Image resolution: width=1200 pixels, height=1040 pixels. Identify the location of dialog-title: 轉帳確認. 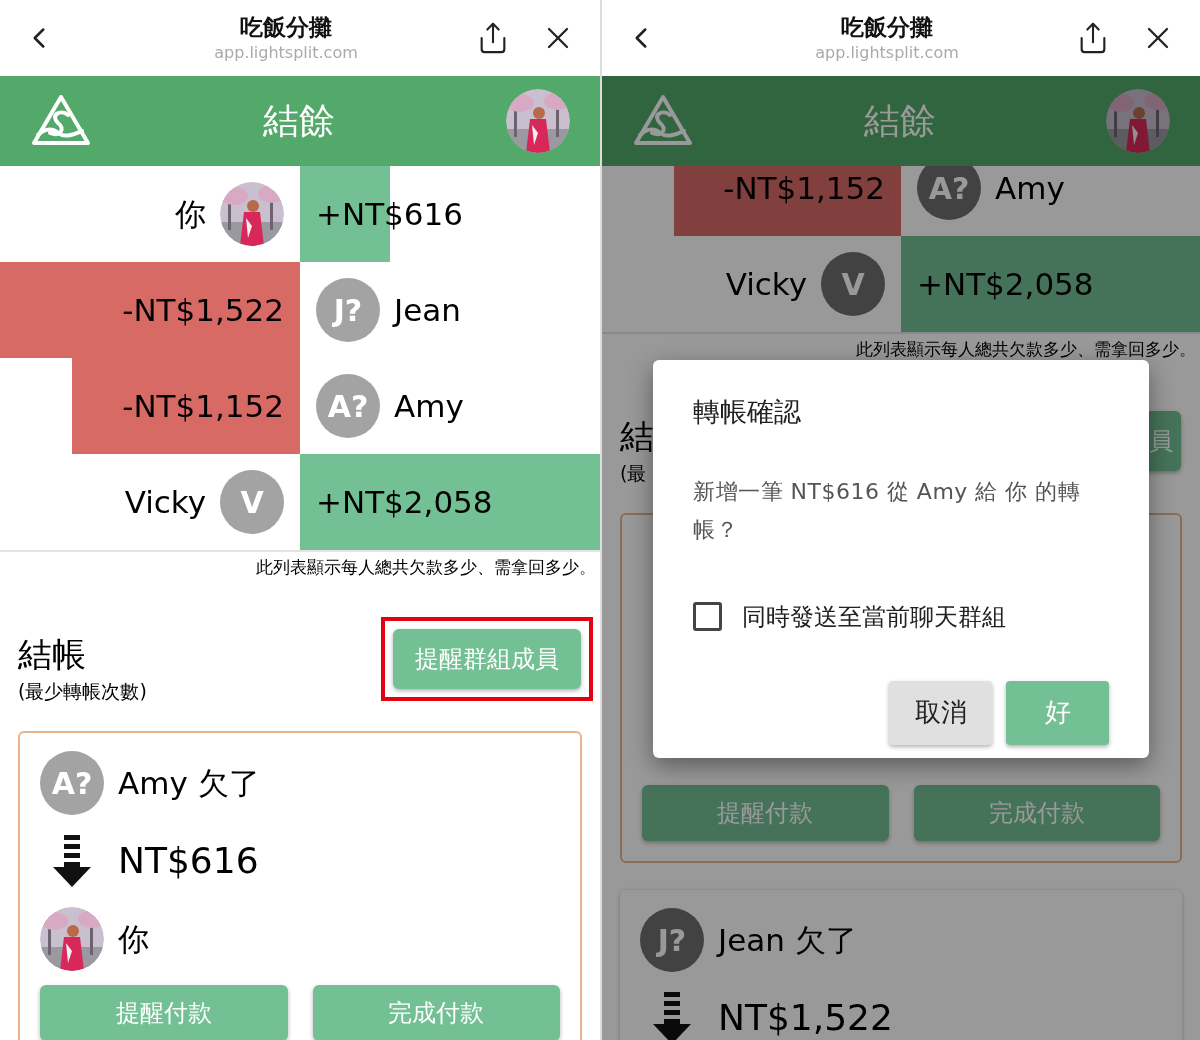
(747, 412).